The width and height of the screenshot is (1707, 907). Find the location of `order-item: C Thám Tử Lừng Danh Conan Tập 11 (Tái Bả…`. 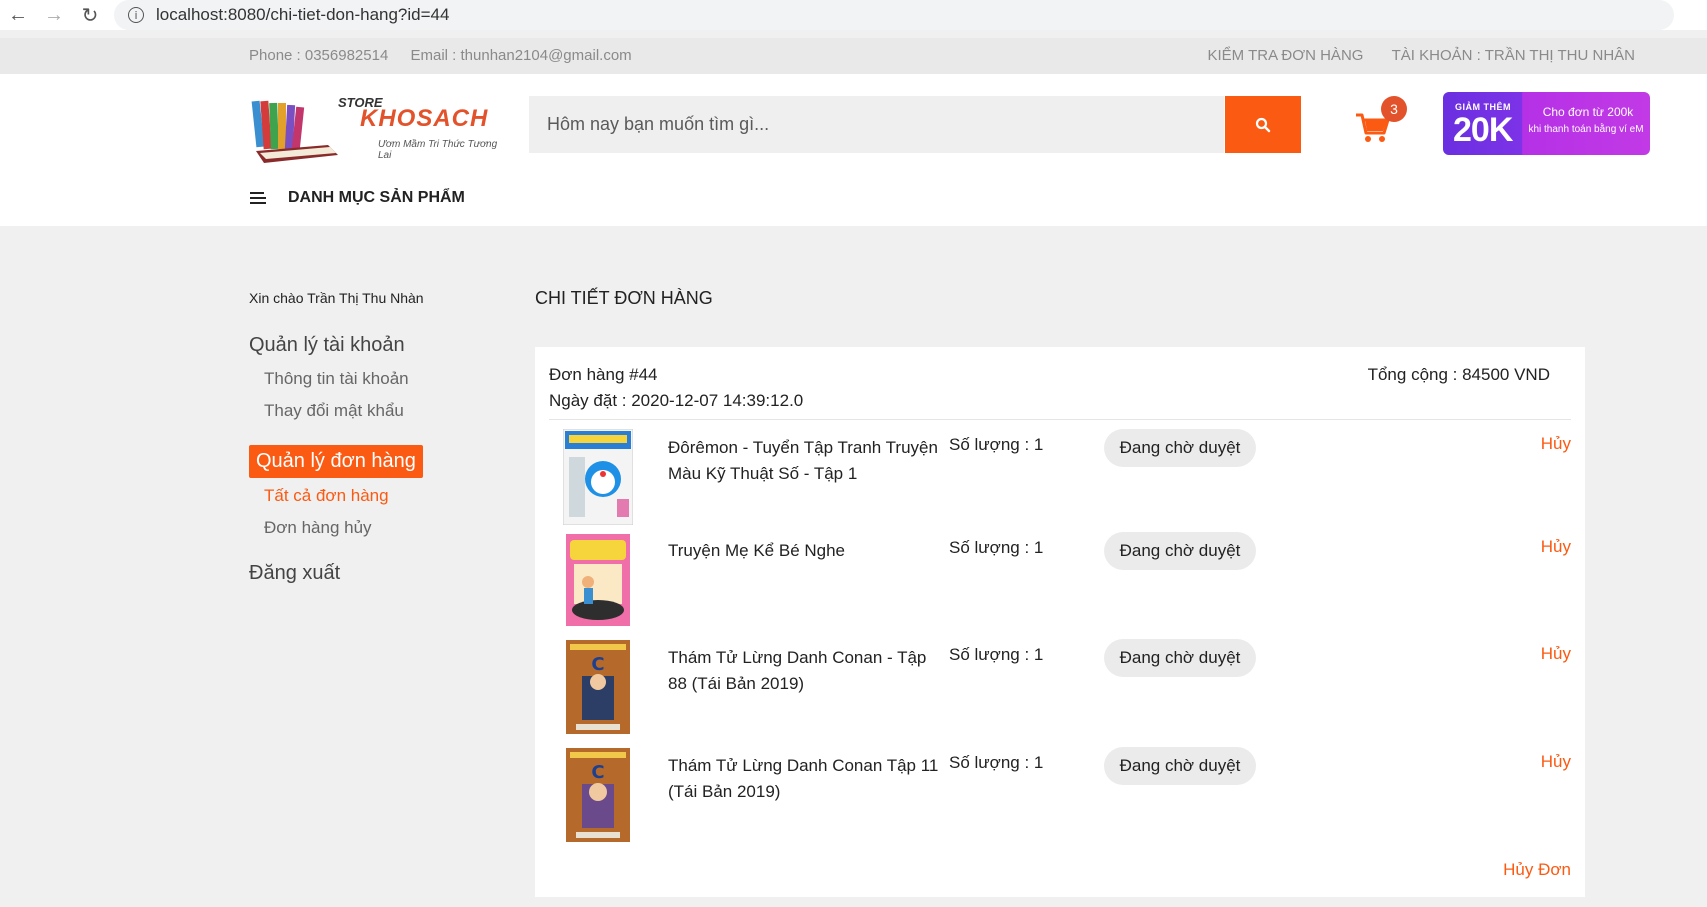

order-item: C Thám Tử Lừng Danh Conan Tập 11 (Tái Bả… is located at coordinates (1060, 797).